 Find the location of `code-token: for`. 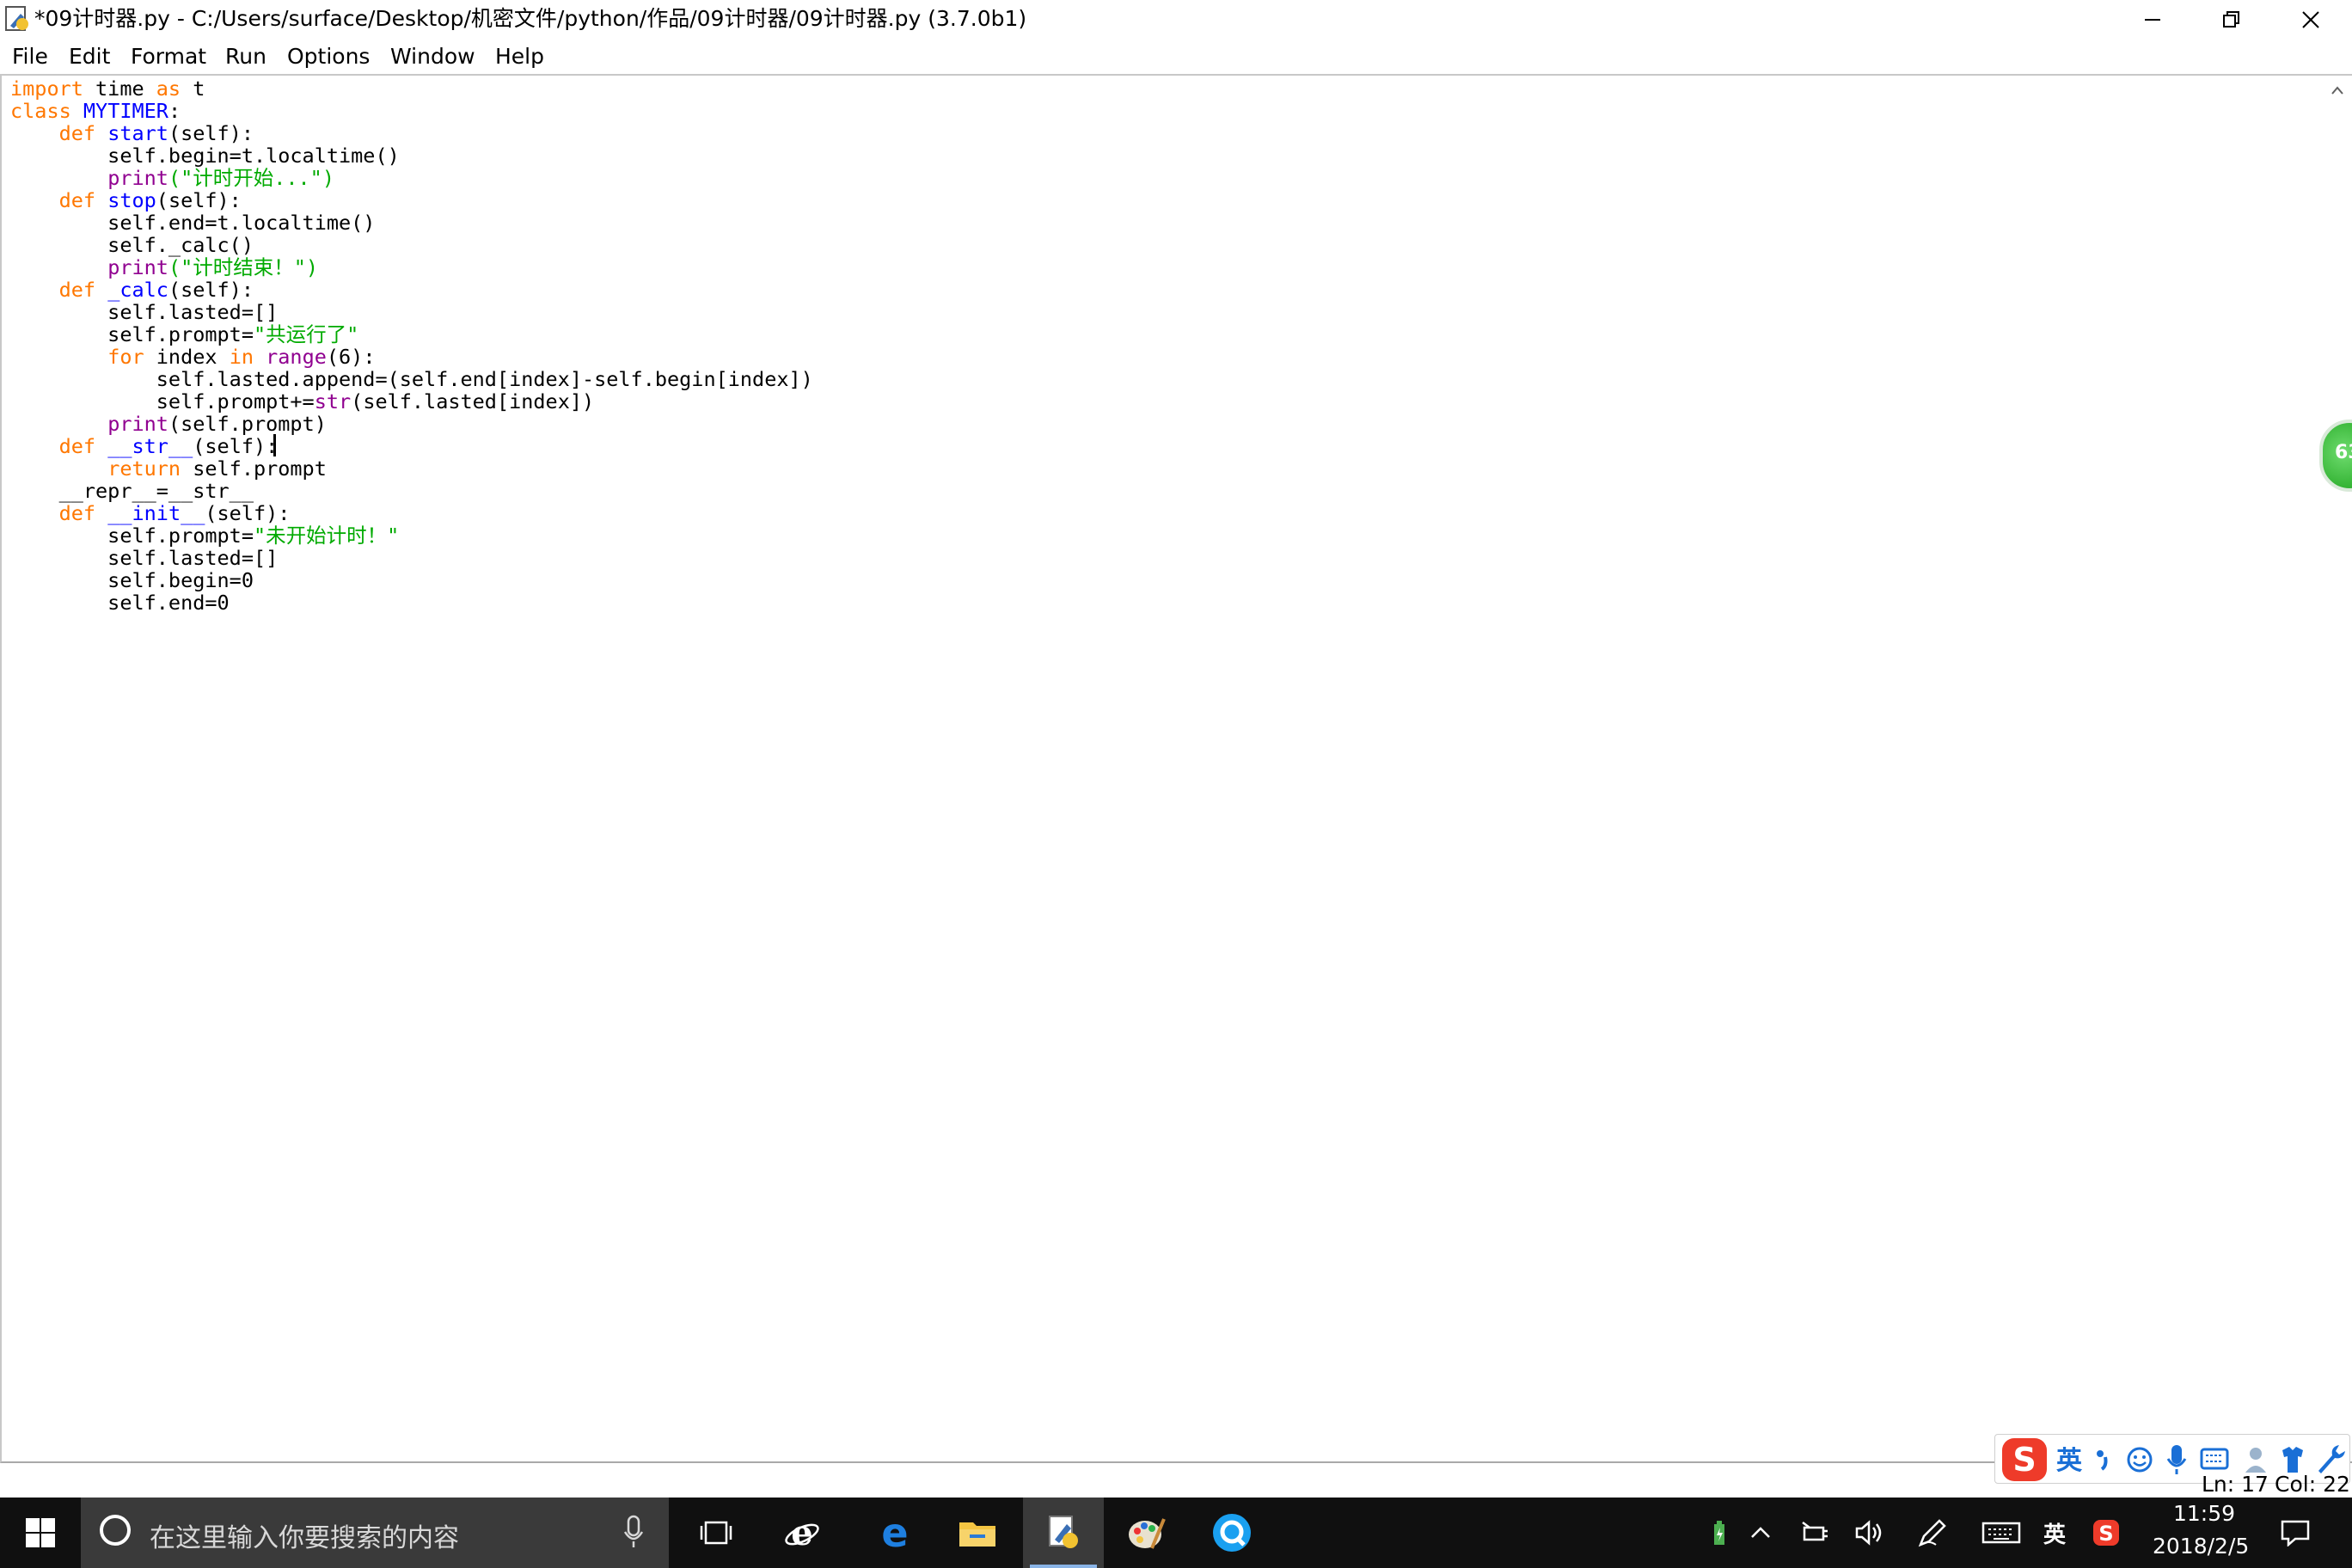

code-token: for is located at coordinates (125, 357).